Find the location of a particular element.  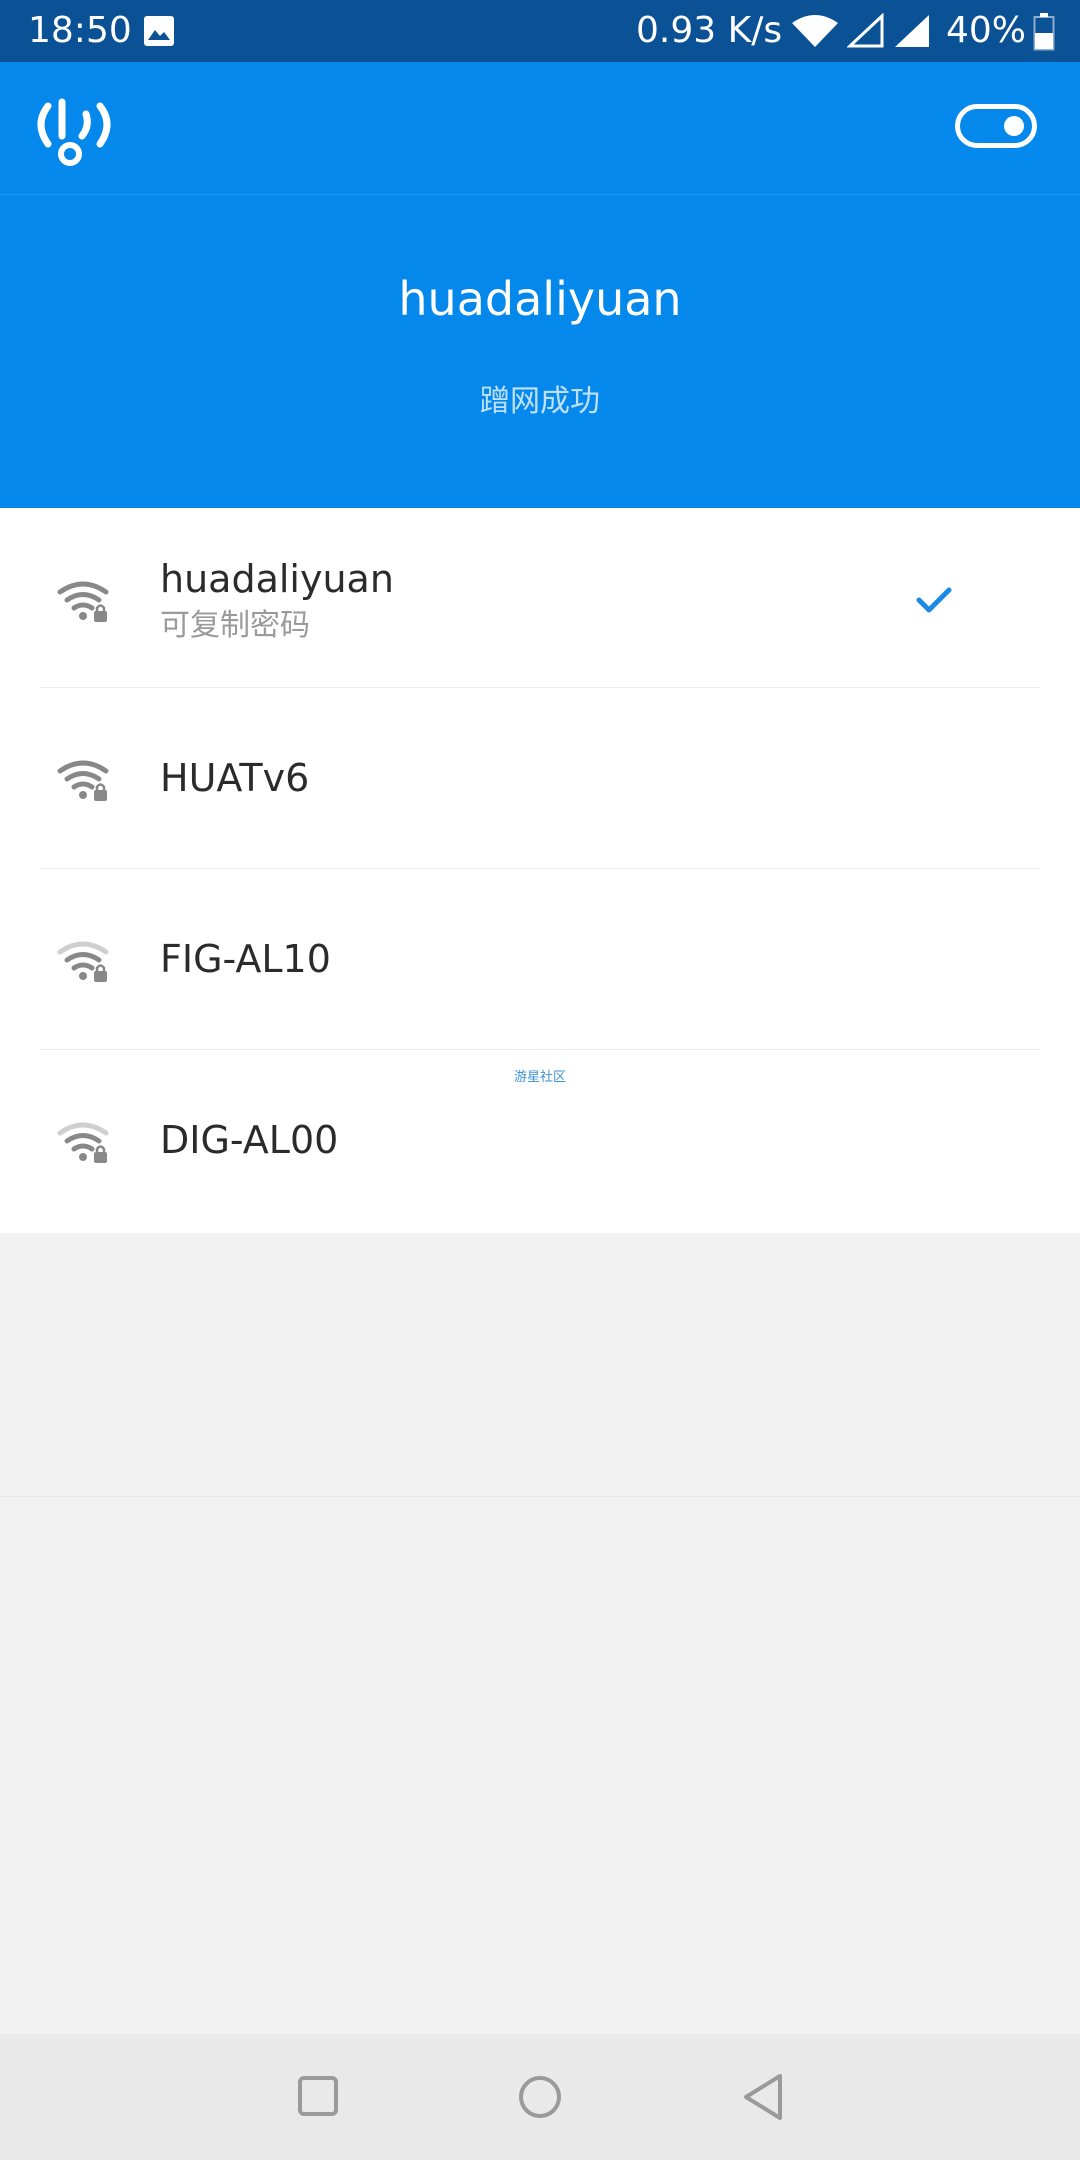

wifi-list-item: FIG-AL10 is located at coordinates (540, 960).